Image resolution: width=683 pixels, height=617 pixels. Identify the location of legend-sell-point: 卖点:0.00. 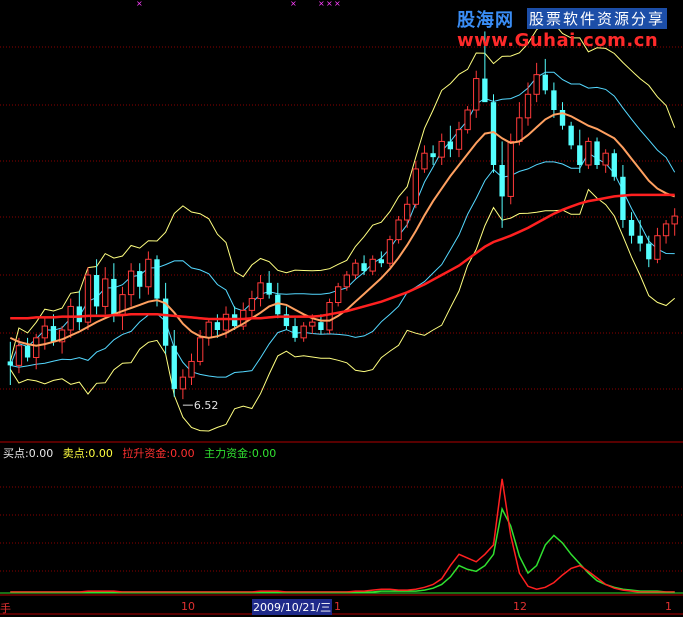
(87, 453).